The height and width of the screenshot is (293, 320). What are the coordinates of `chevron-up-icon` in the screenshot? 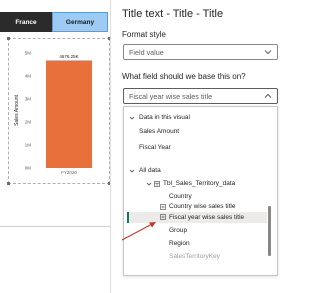 It's located at (268, 95).